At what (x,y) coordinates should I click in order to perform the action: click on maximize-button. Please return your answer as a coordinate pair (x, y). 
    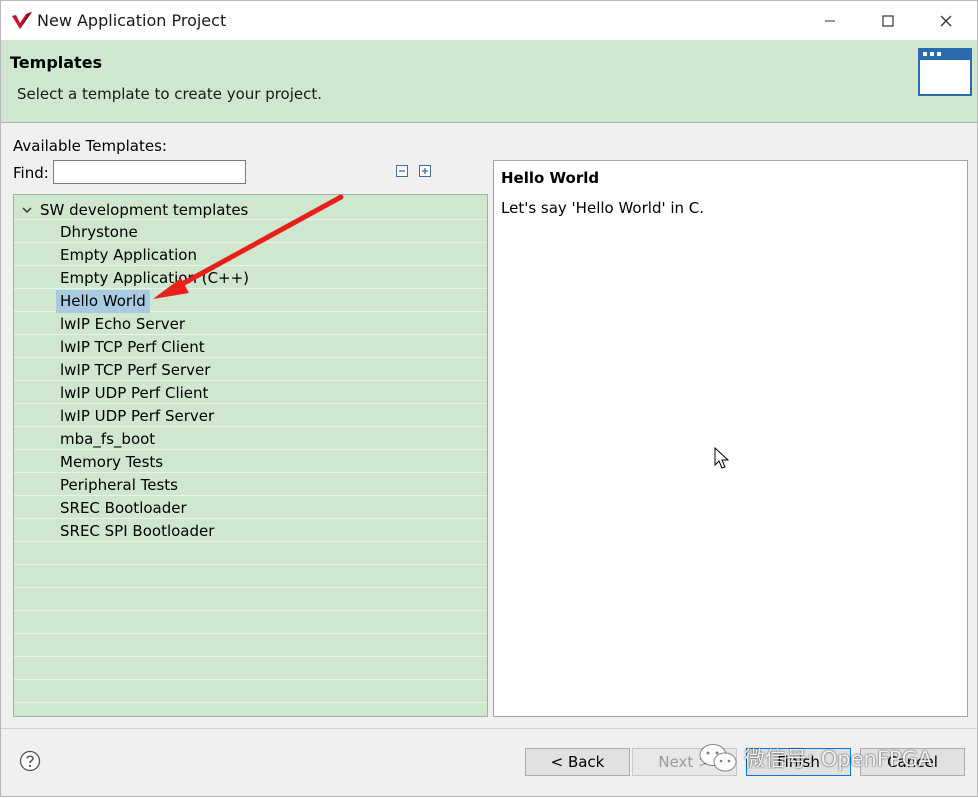
    Looking at the image, I should click on (888, 20).